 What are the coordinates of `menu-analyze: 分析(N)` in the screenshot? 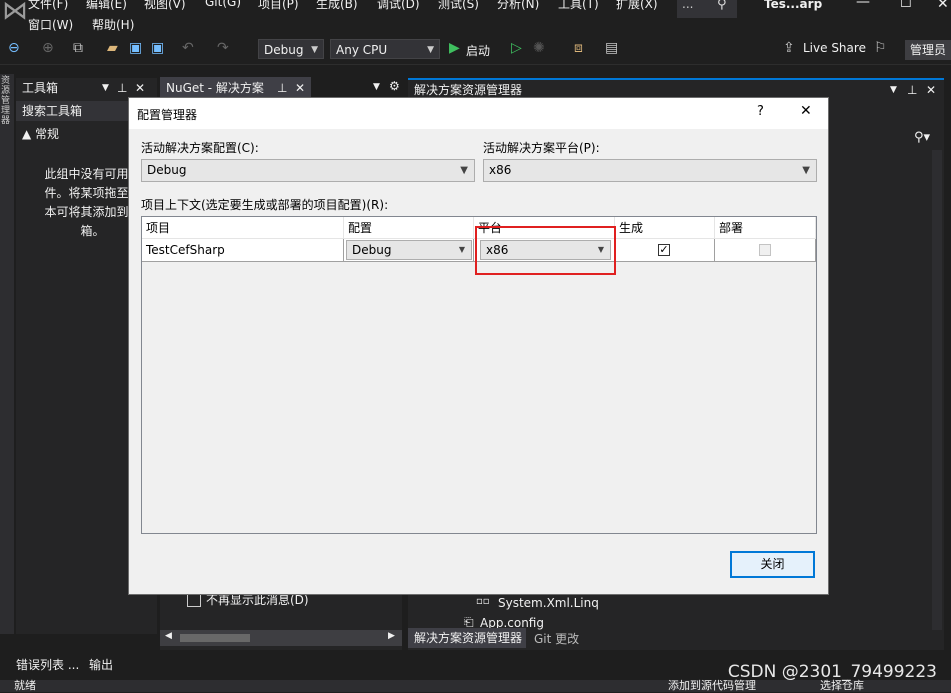 It's located at (518, 6).